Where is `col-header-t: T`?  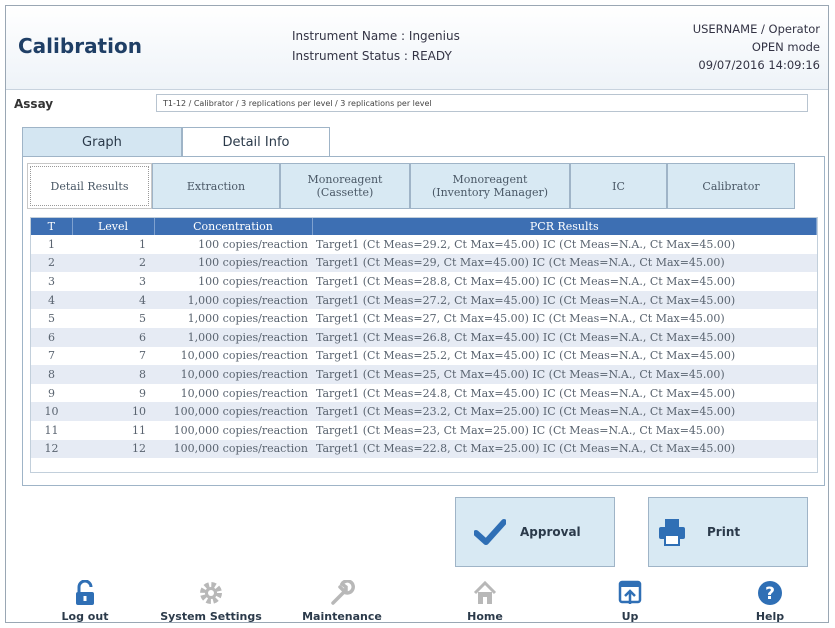 col-header-t: T is located at coordinates (52, 226).